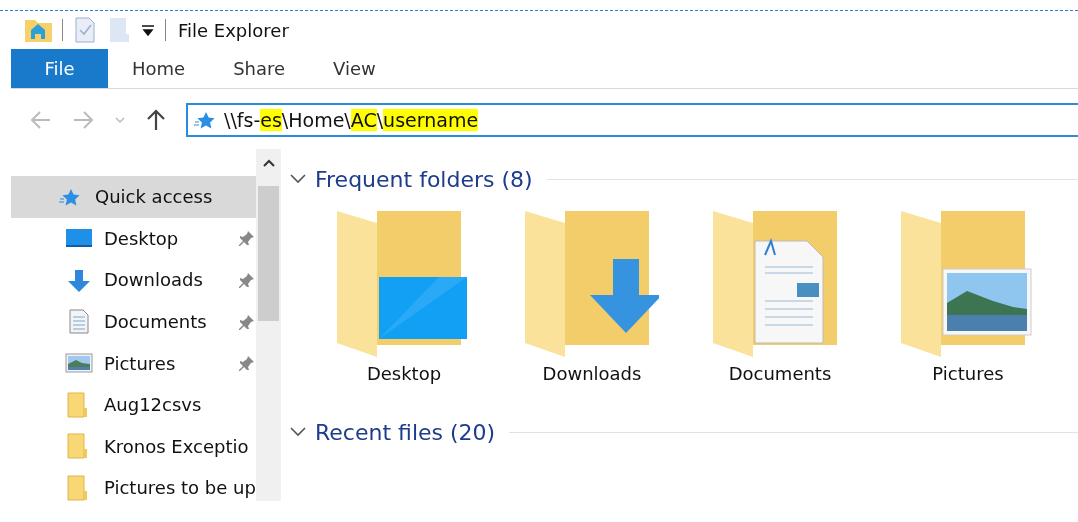 Image resolution: width=1078 pixels, height=522 pixels. I want to click on folder-label: Pictures, so click(968, 373).